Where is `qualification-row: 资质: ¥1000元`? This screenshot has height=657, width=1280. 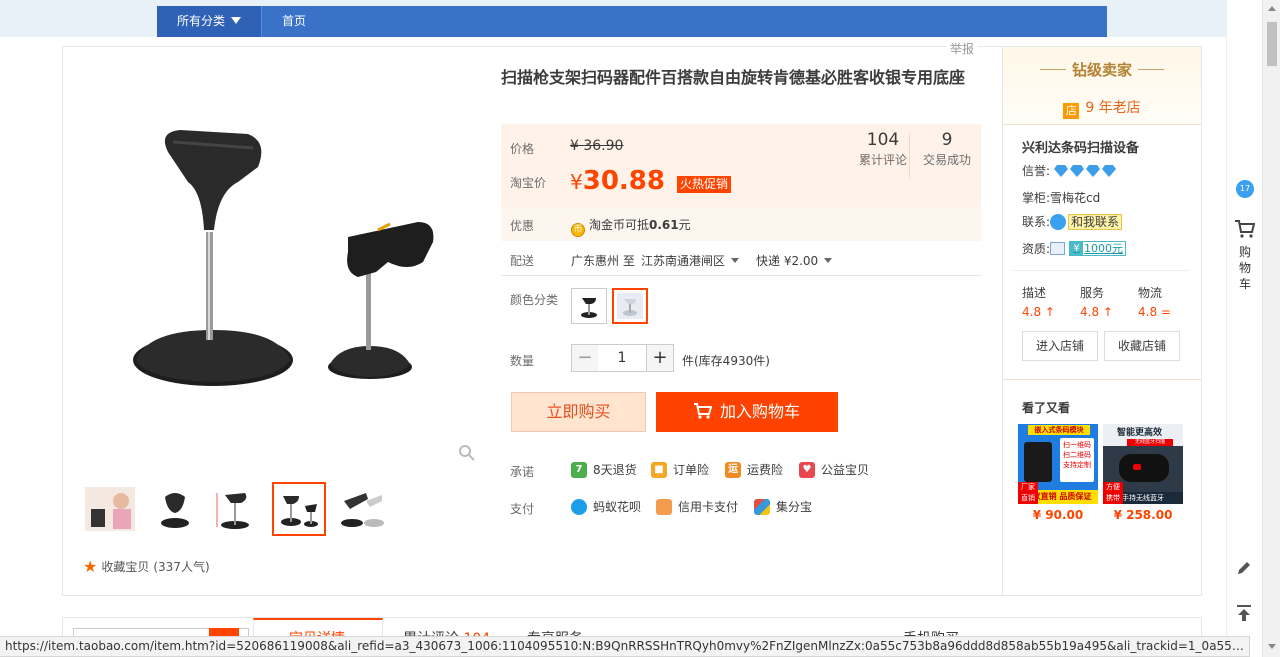
qualification-row: 资质: ¥1000元 is located at coordinates (1074, 248).